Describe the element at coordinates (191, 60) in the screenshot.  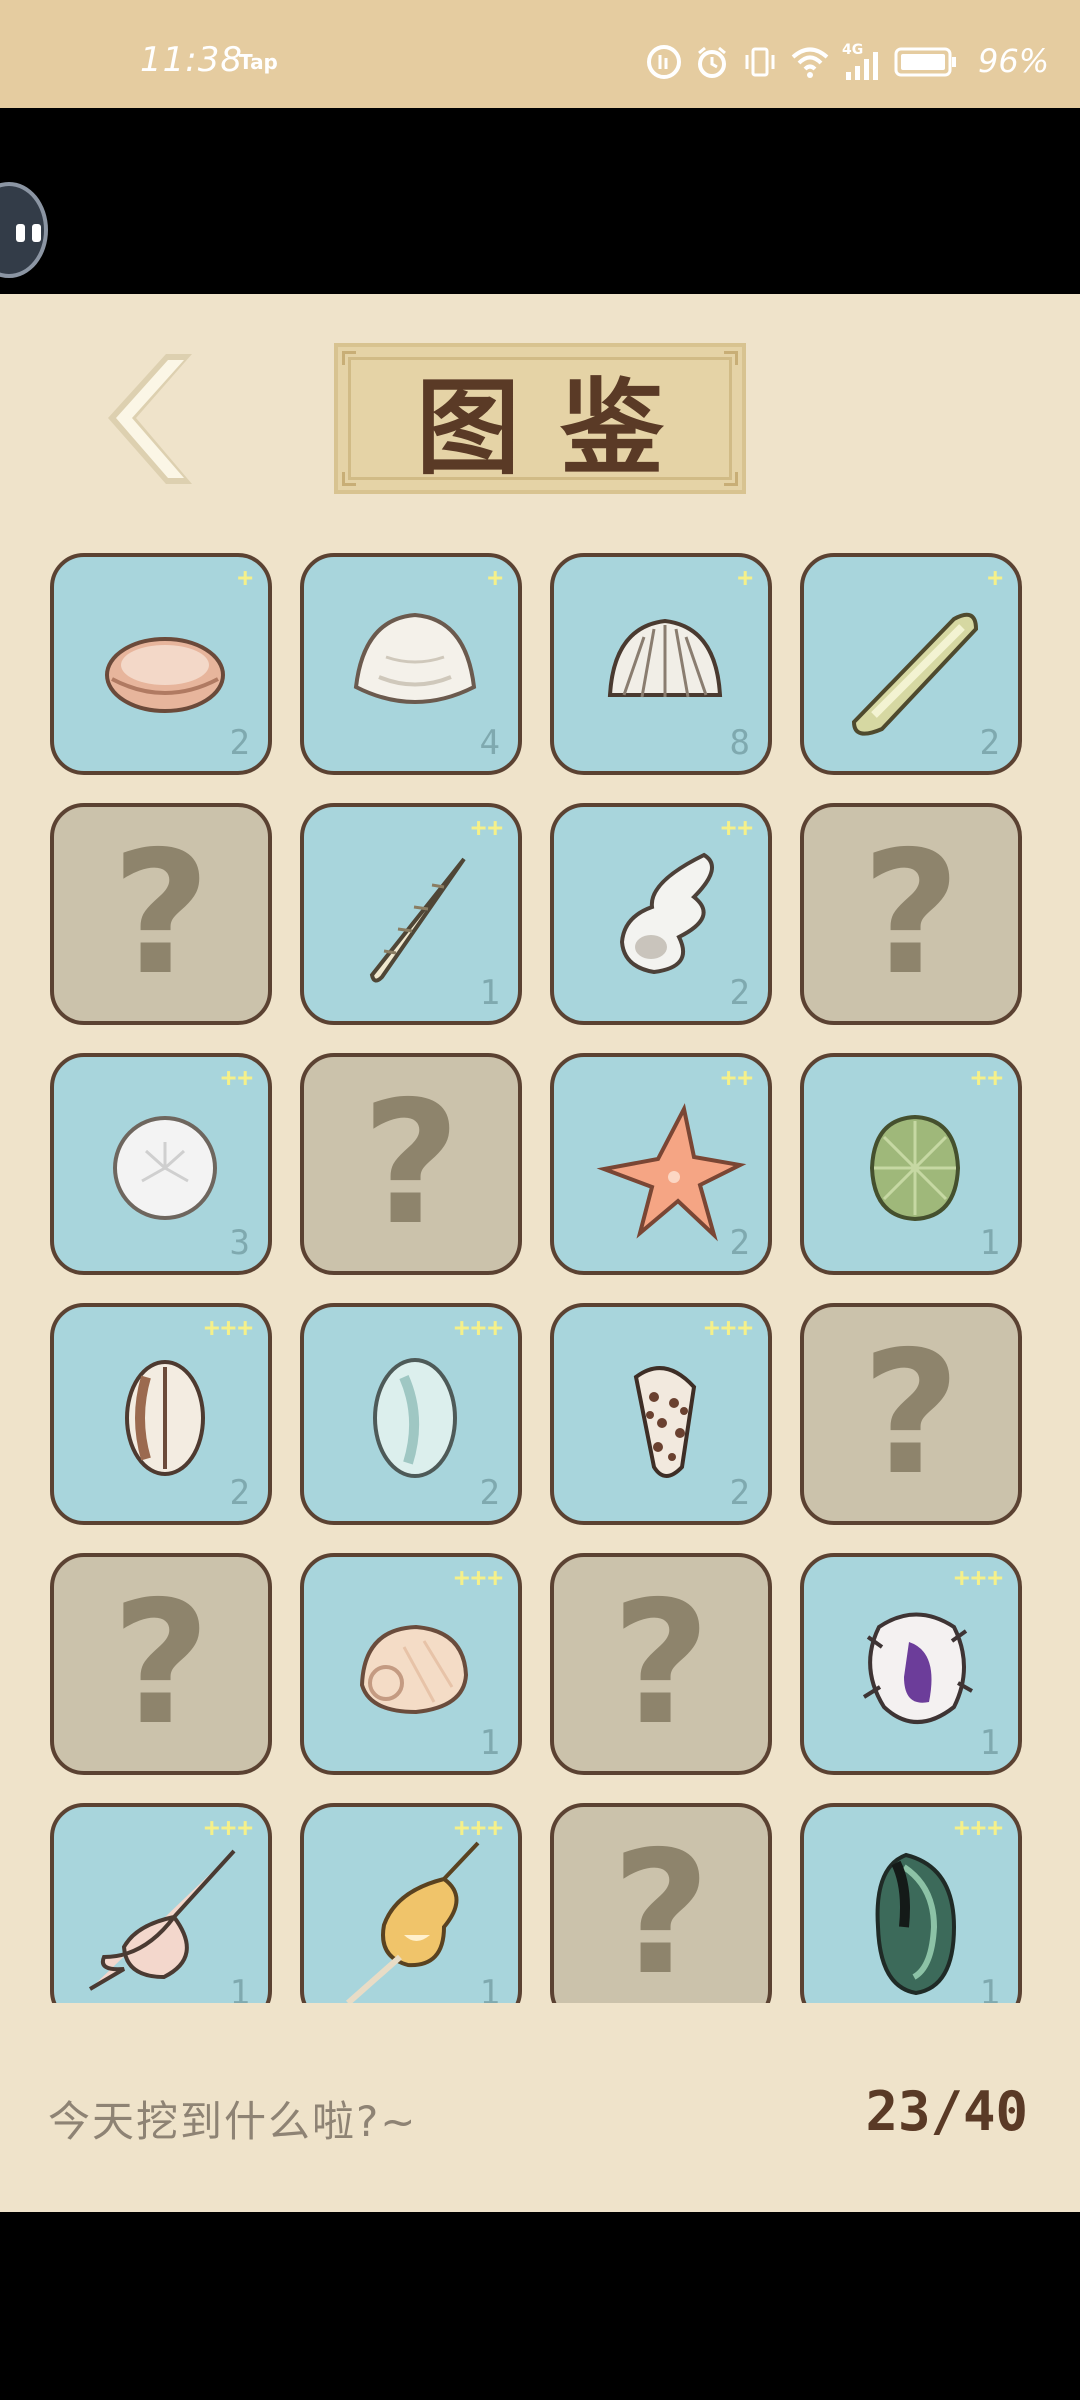
I see `status-time: 11:38` at that location.